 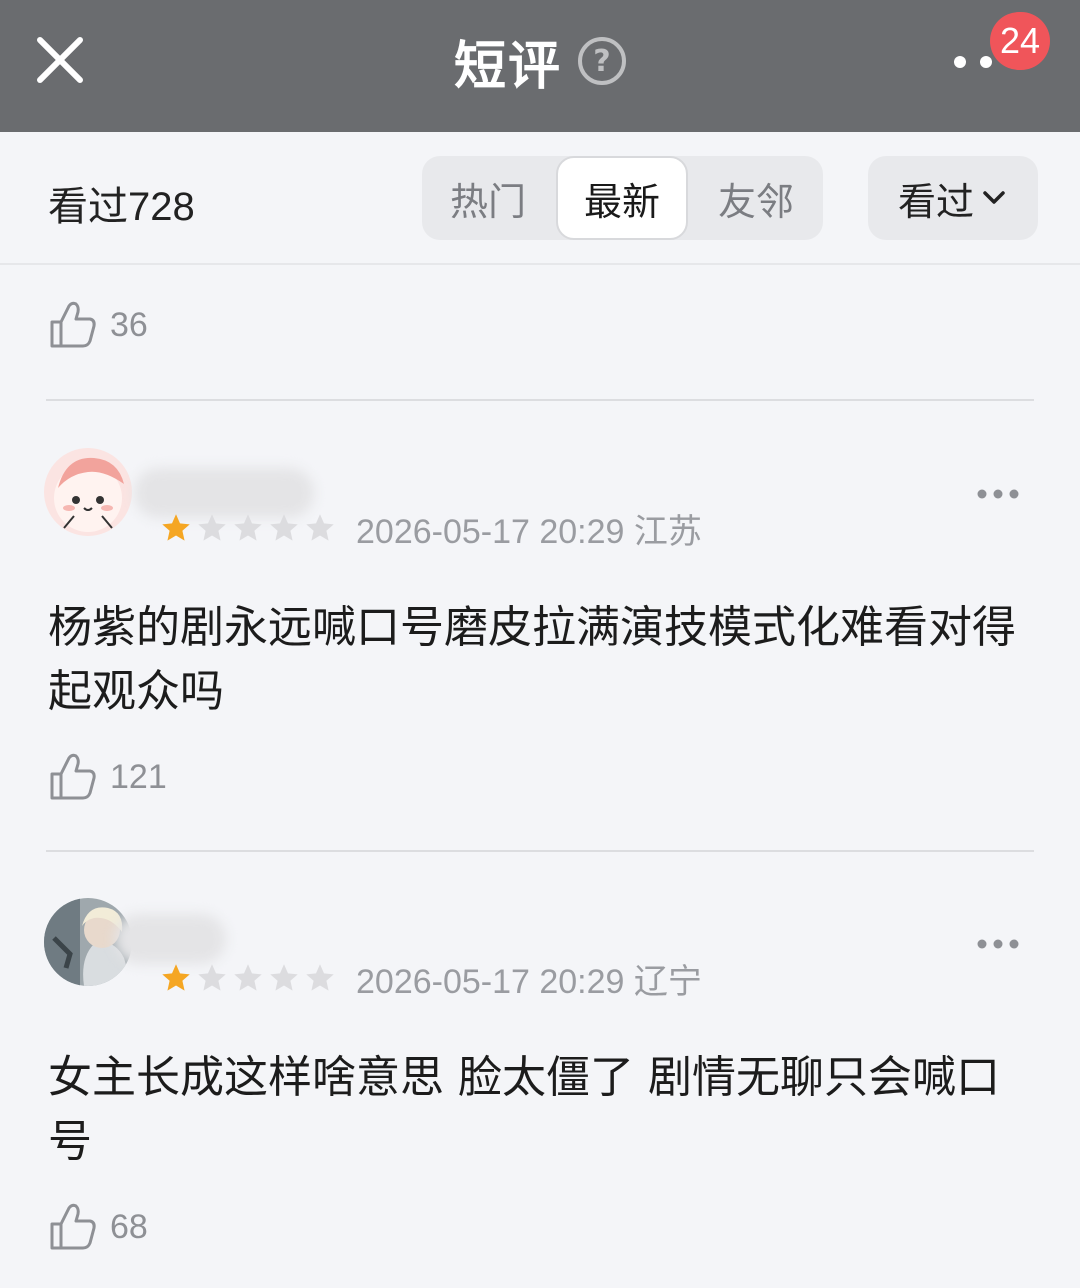 What do you see at coordinates (98, 325) in the screenshot?
I see `like-button: 36` at bounding box center [98, 325].